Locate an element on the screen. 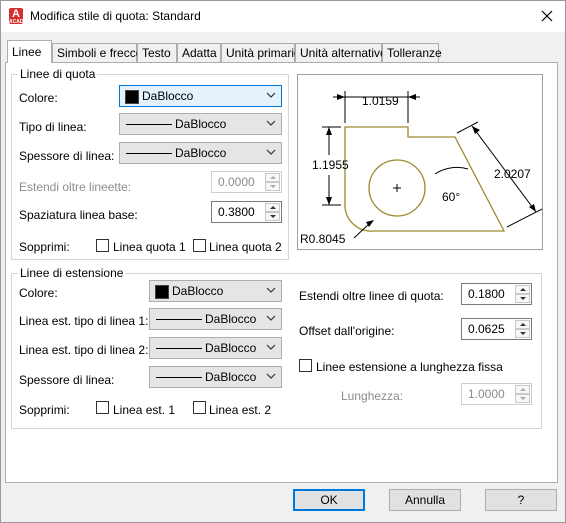  ext-suppress-1-label: Linea est. 1 is located at coordinates (144, 410).